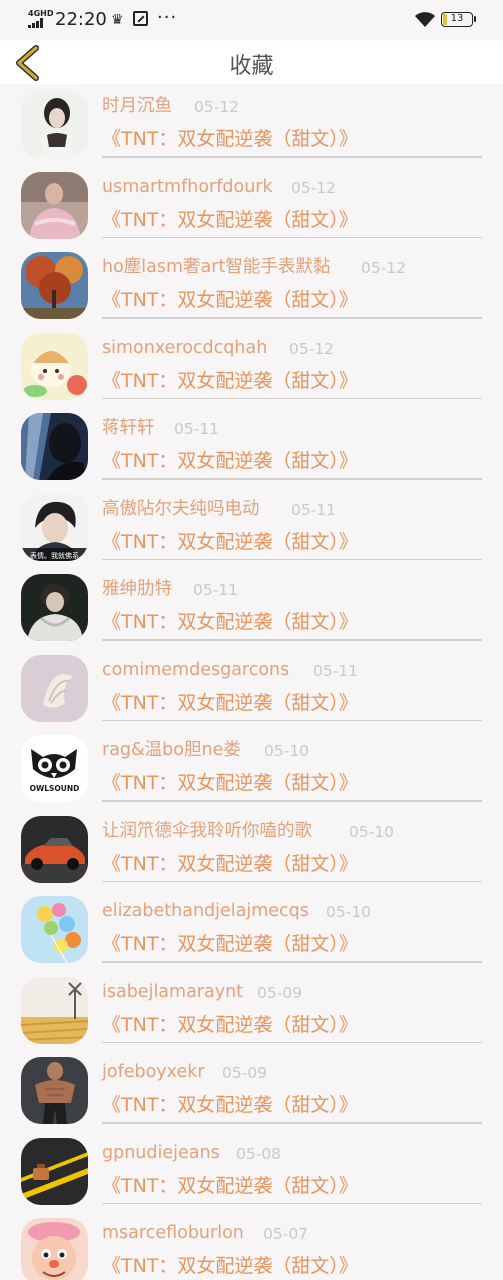 This screenshot has width=503, height=1280. Describe the element at coordinates (251, 124) in the screenshot. I see `favorite-item: 时月沉鱼 05-12 《TNT：双女配逆袭（甜文）》` at that location.